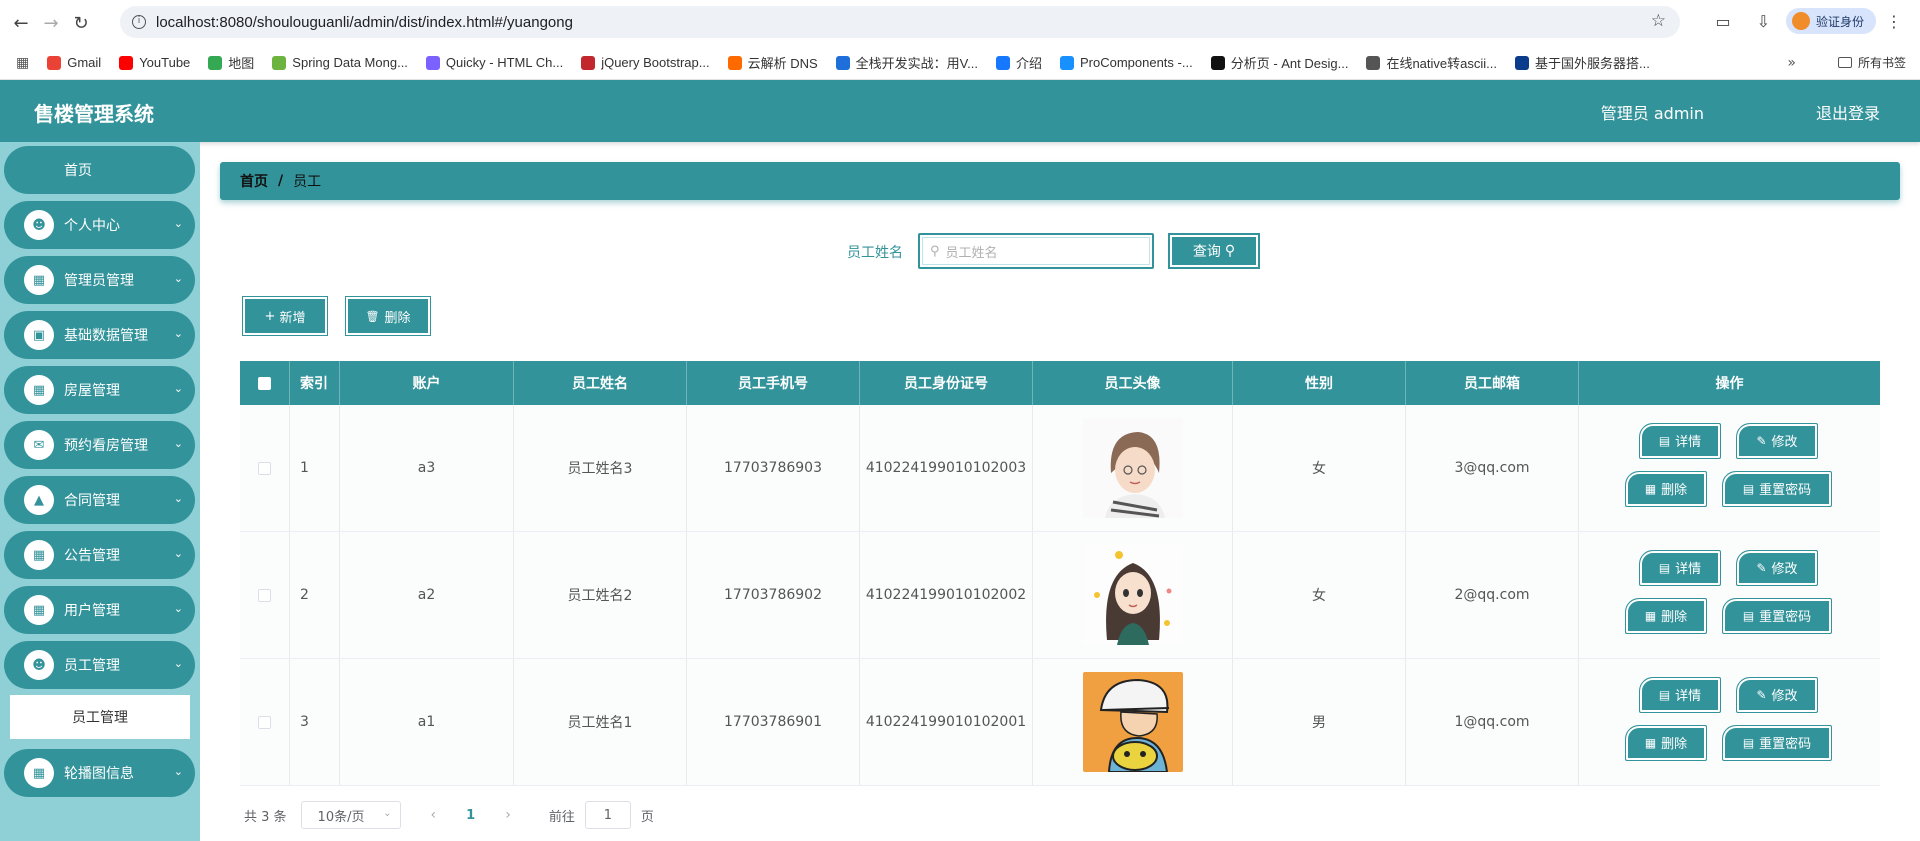 Image resolution: width=1920 pixels, height=841 pixels. I want to click on all-bookmarks: 所有书签, so click(1871, 62).